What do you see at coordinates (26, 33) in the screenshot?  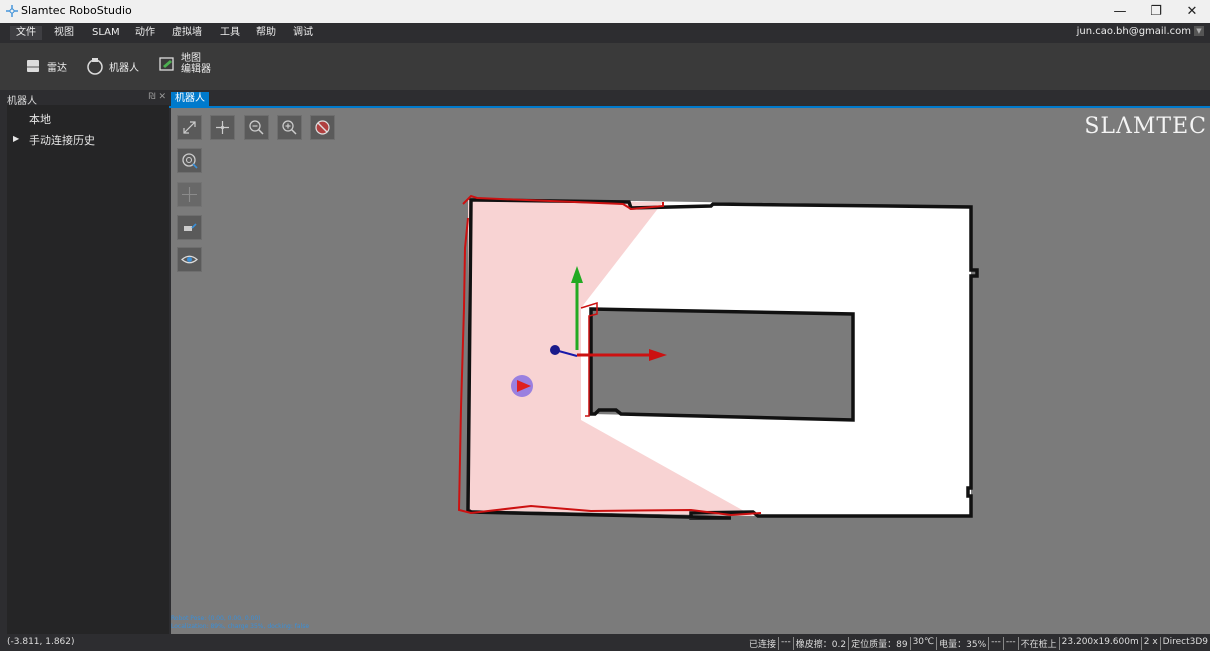 I see `menu-file: 文件` at bounding box center [26, 33].